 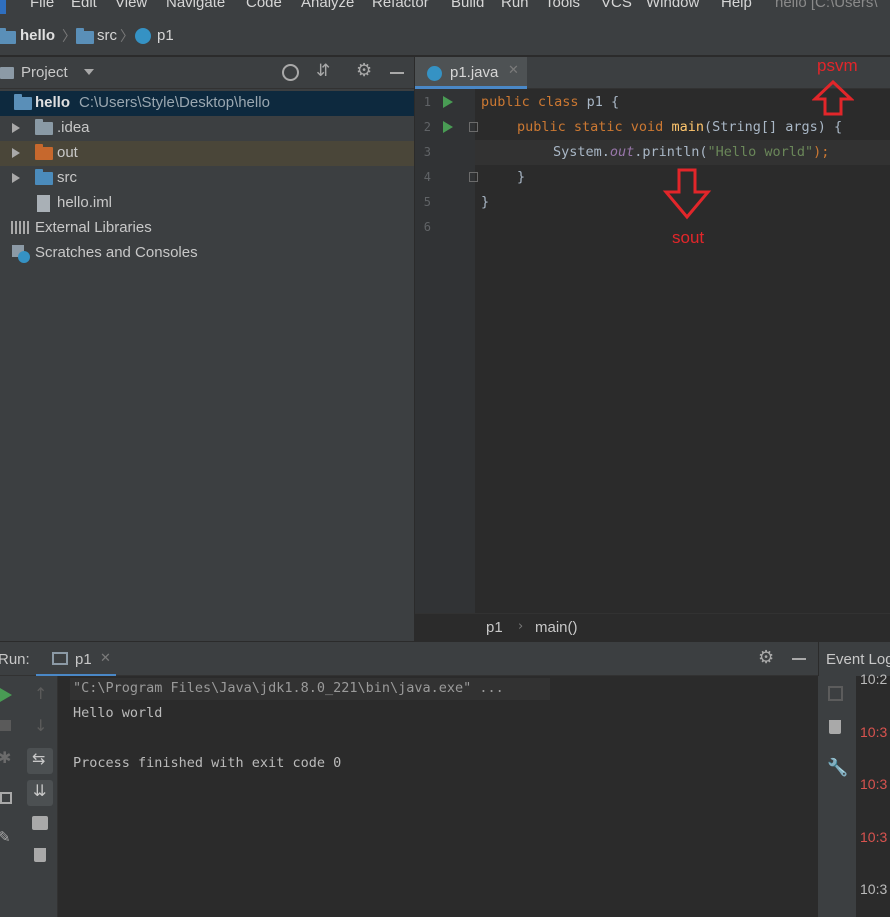 What do you see at coordinates (494, 627) in the screenshot?
I see `editor-breadcrumb-class: p1` at bounding box center [494, 627].